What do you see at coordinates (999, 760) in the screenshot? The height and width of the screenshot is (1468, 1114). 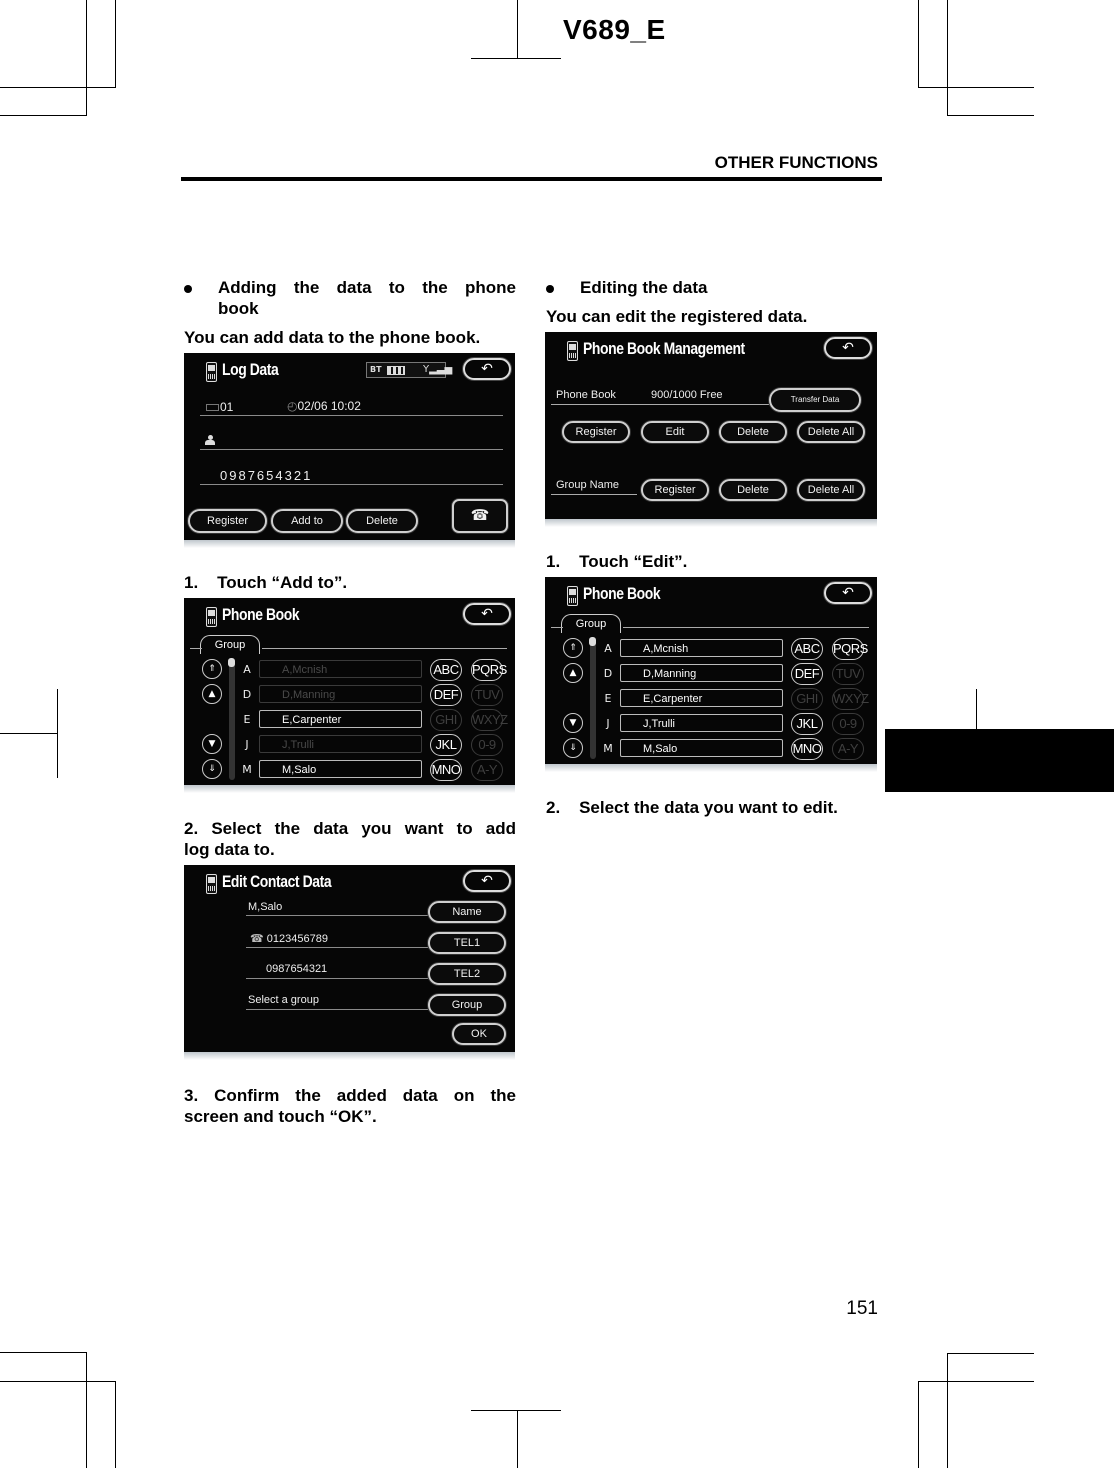 I see `chapter-side-tab` at bounding box center [999, 760].